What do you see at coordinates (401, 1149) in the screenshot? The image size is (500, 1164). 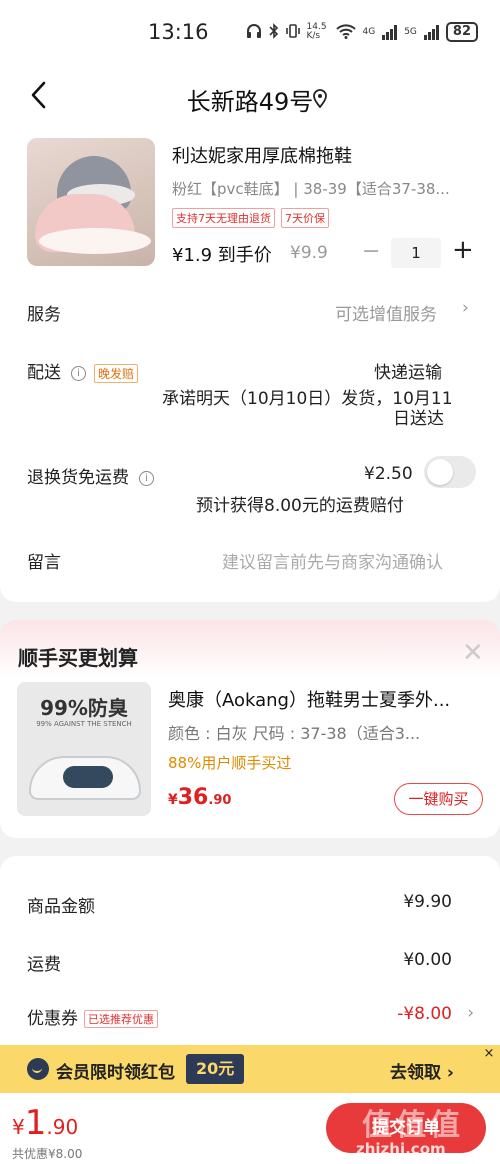 I see `watermark-url: zhizhi.com` at bounding box center [401, 1149].